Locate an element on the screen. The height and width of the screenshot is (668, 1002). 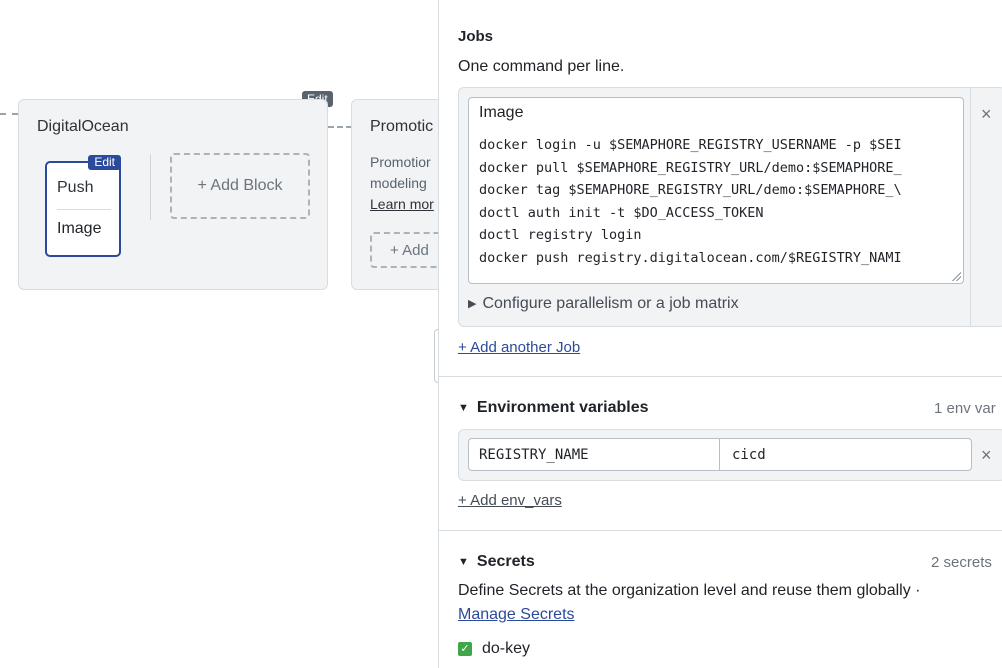
manage-secrets-link: Manage Secrets is located at coordinates (516, 615).